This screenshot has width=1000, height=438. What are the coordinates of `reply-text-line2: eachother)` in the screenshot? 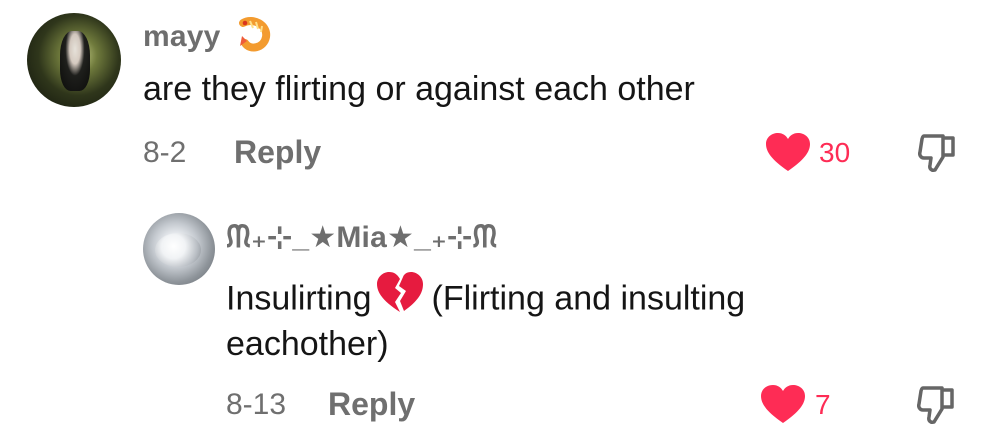 It's located at (307, 344).